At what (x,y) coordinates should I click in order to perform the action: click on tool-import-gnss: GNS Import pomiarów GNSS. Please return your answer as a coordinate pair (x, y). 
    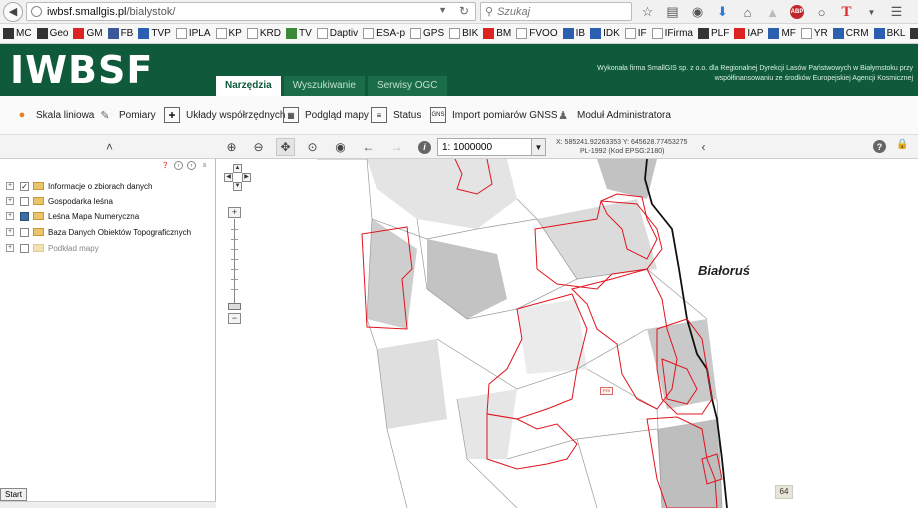
    Looking at the image, I should click on (494, 115).